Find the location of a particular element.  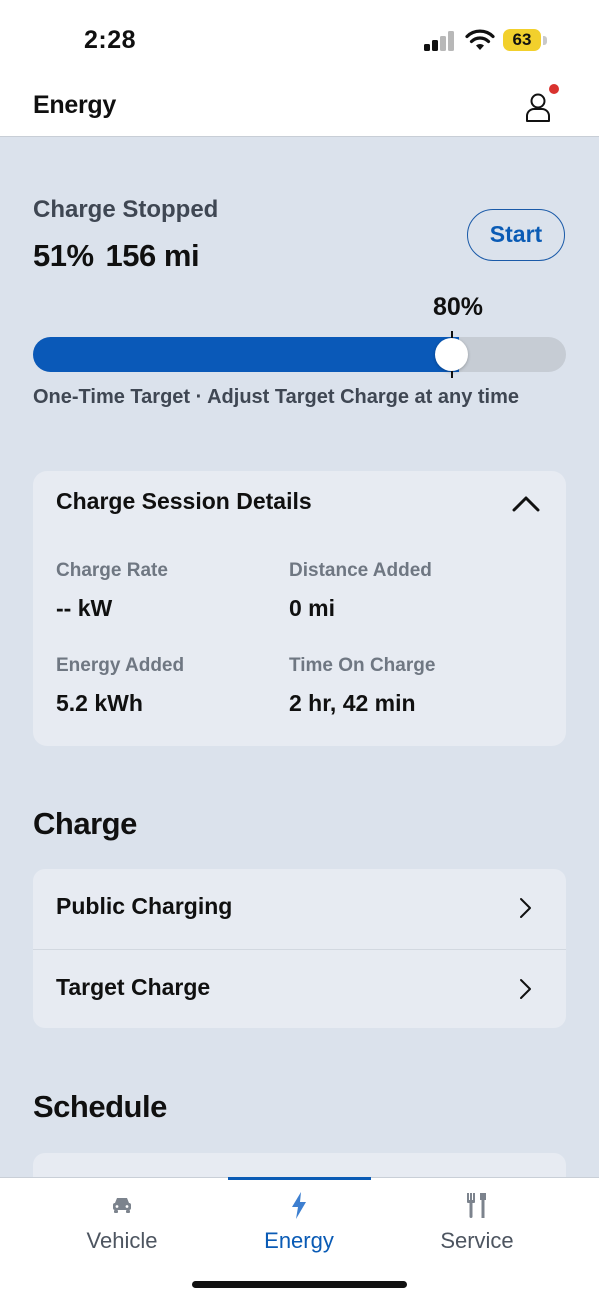

charge-options-list: Public Charging Target Charge is located at coordinates (299, 948).